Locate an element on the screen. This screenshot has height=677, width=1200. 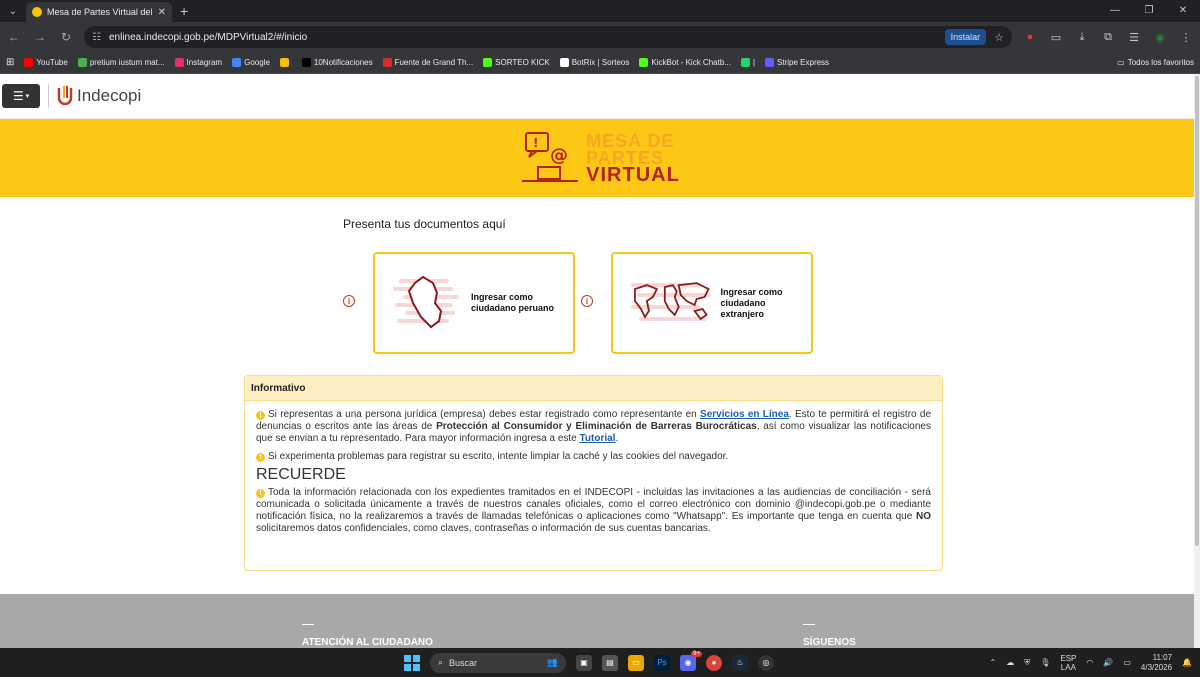
wifi-icon: ◠ is located at coordinates (1089, 662).